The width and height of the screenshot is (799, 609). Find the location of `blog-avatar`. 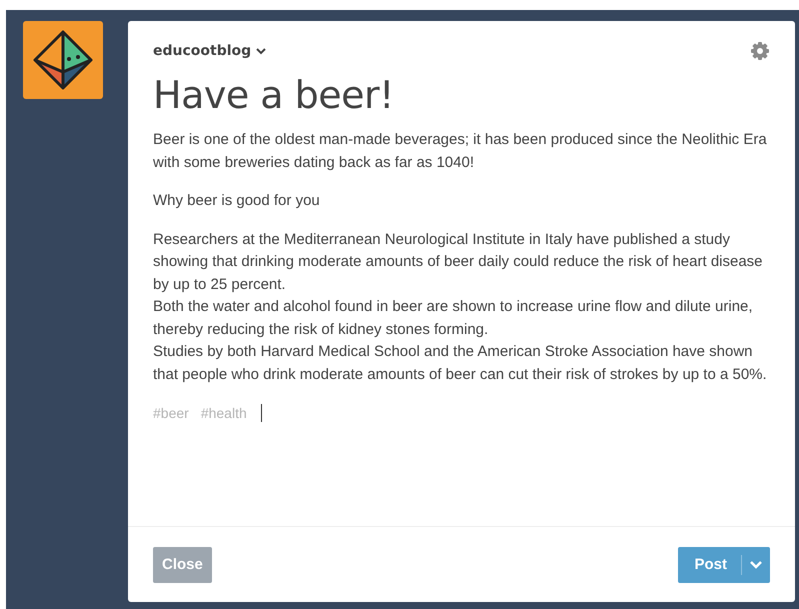

blog-avatar is located at coordinates (63, 60).